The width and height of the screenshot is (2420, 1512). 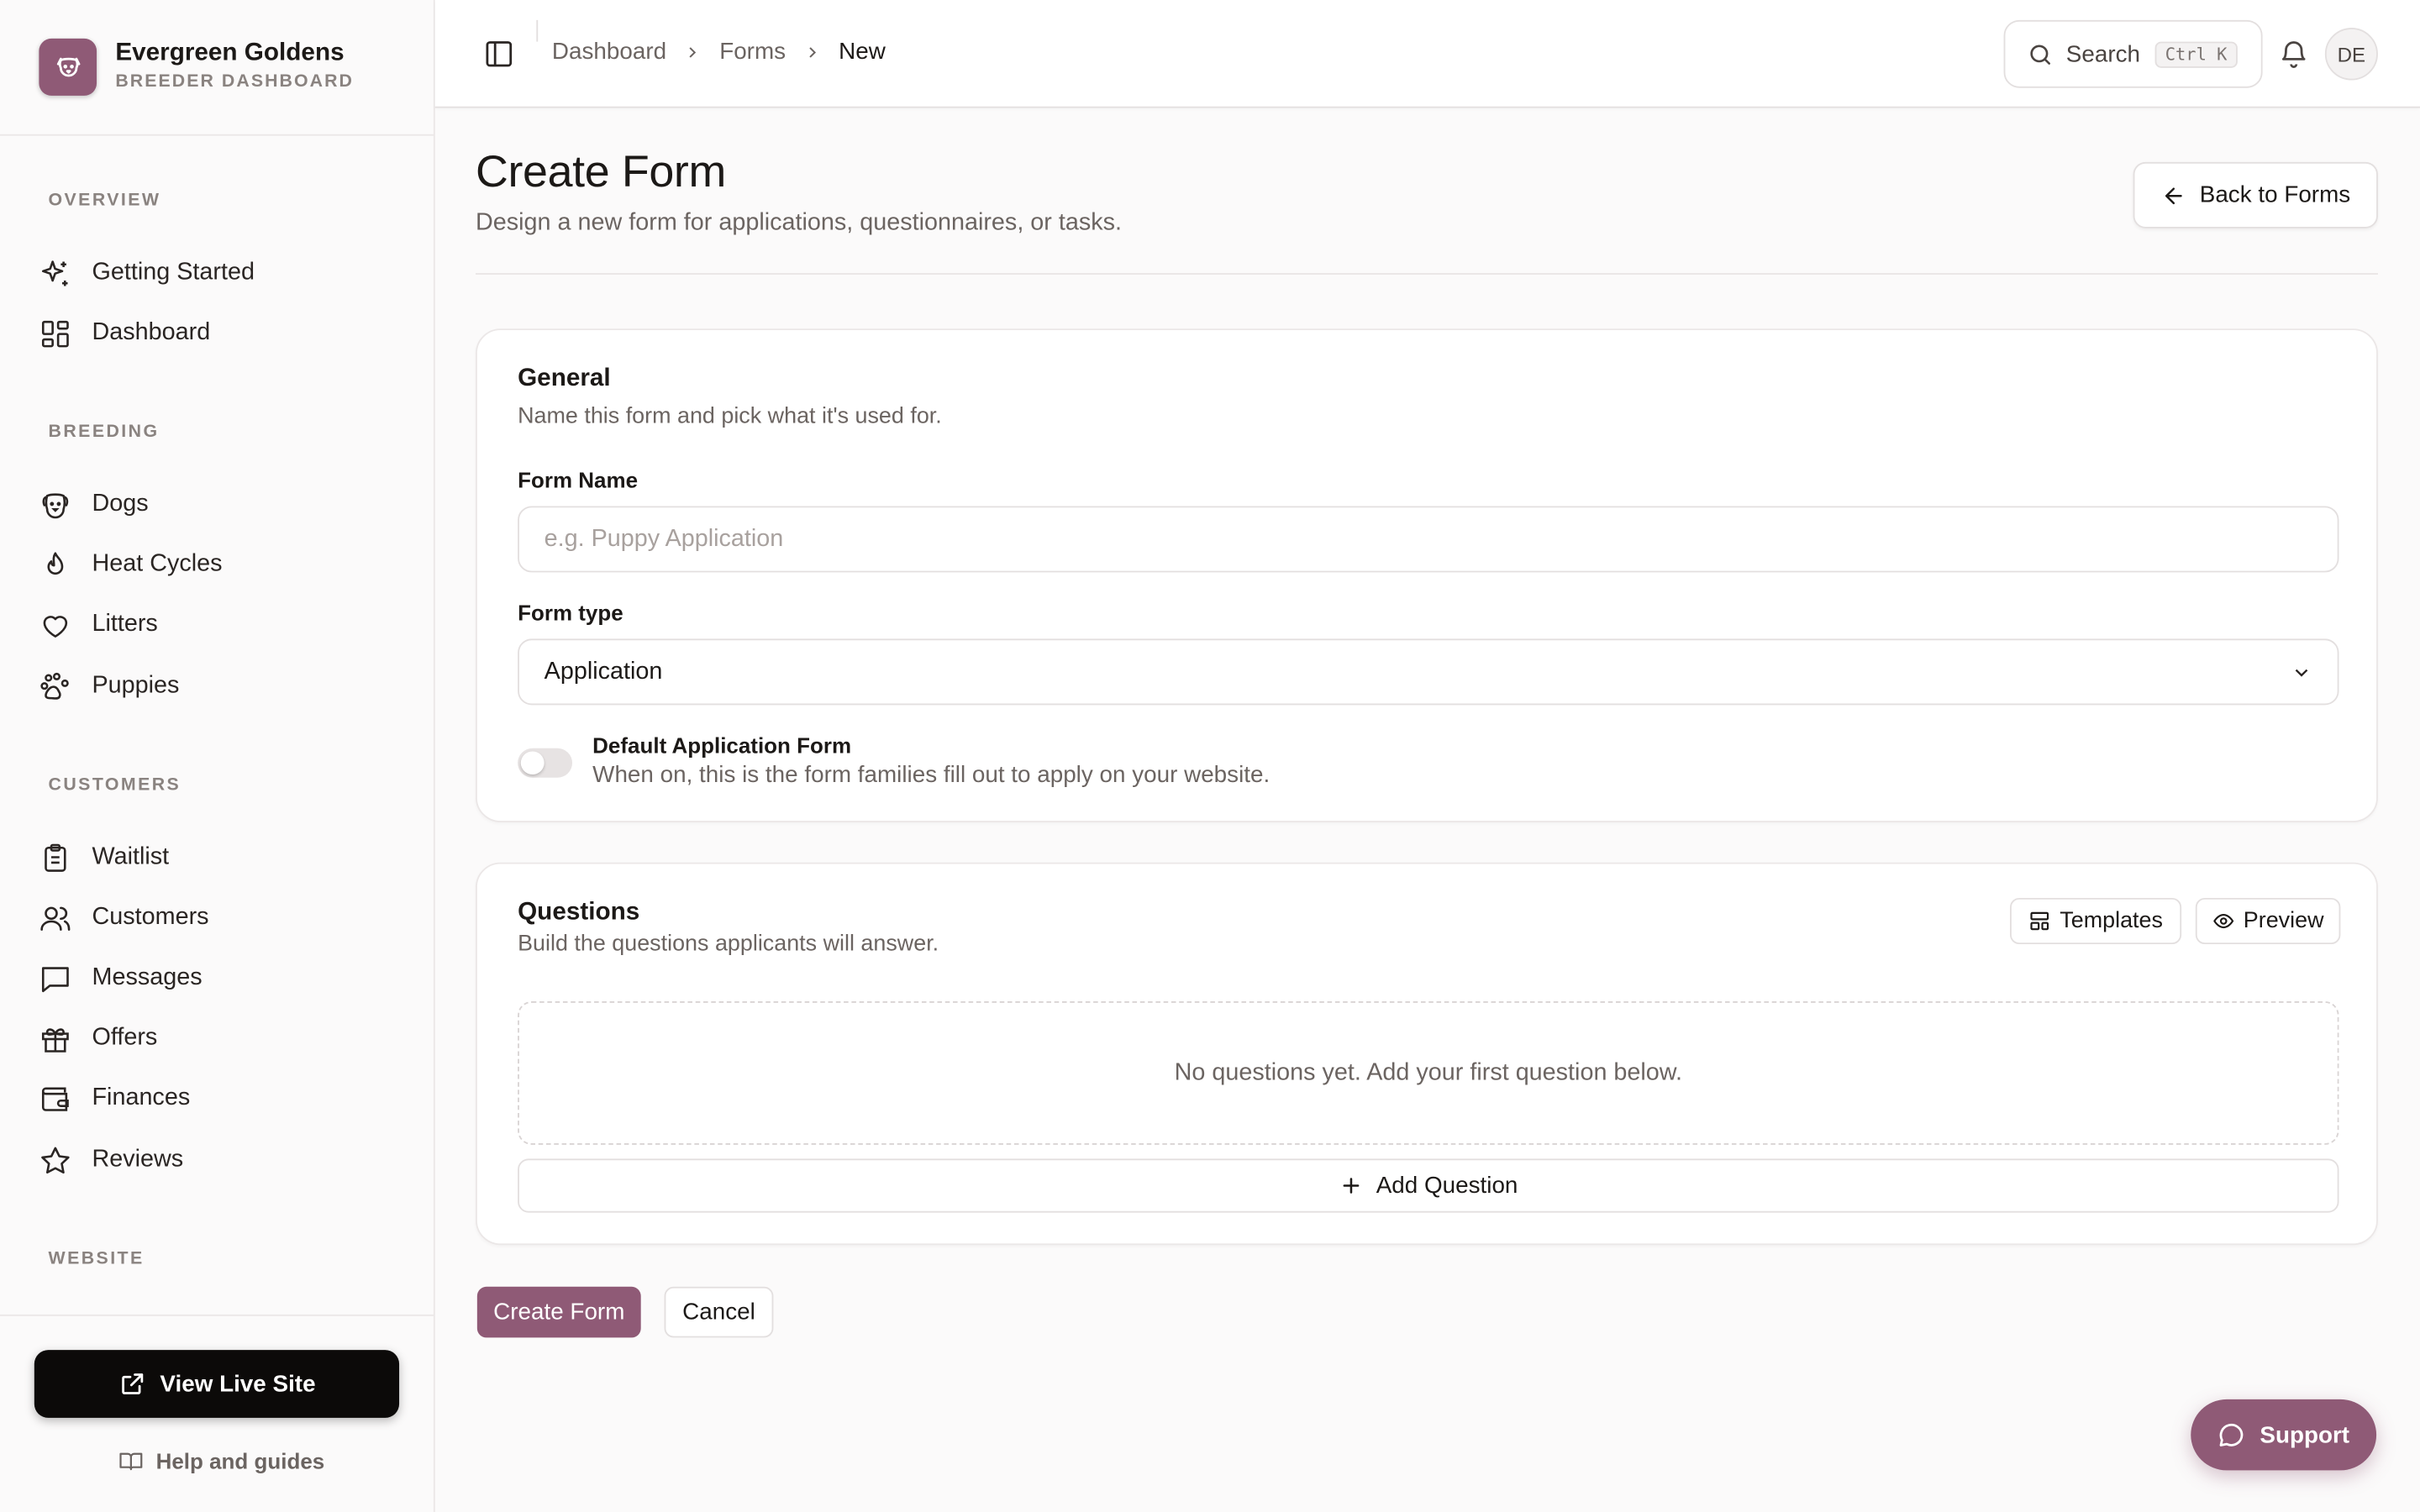 I want to click on section-label-overview: OVERVIEW, so click(x=105, y=200).